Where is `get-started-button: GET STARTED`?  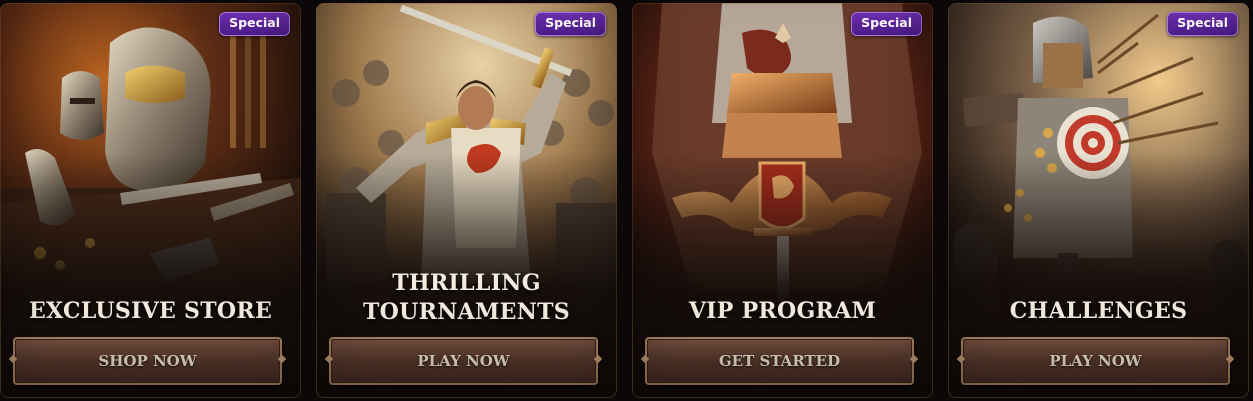 get-started-button: GET STARTED is located at coordinates (779, 361).